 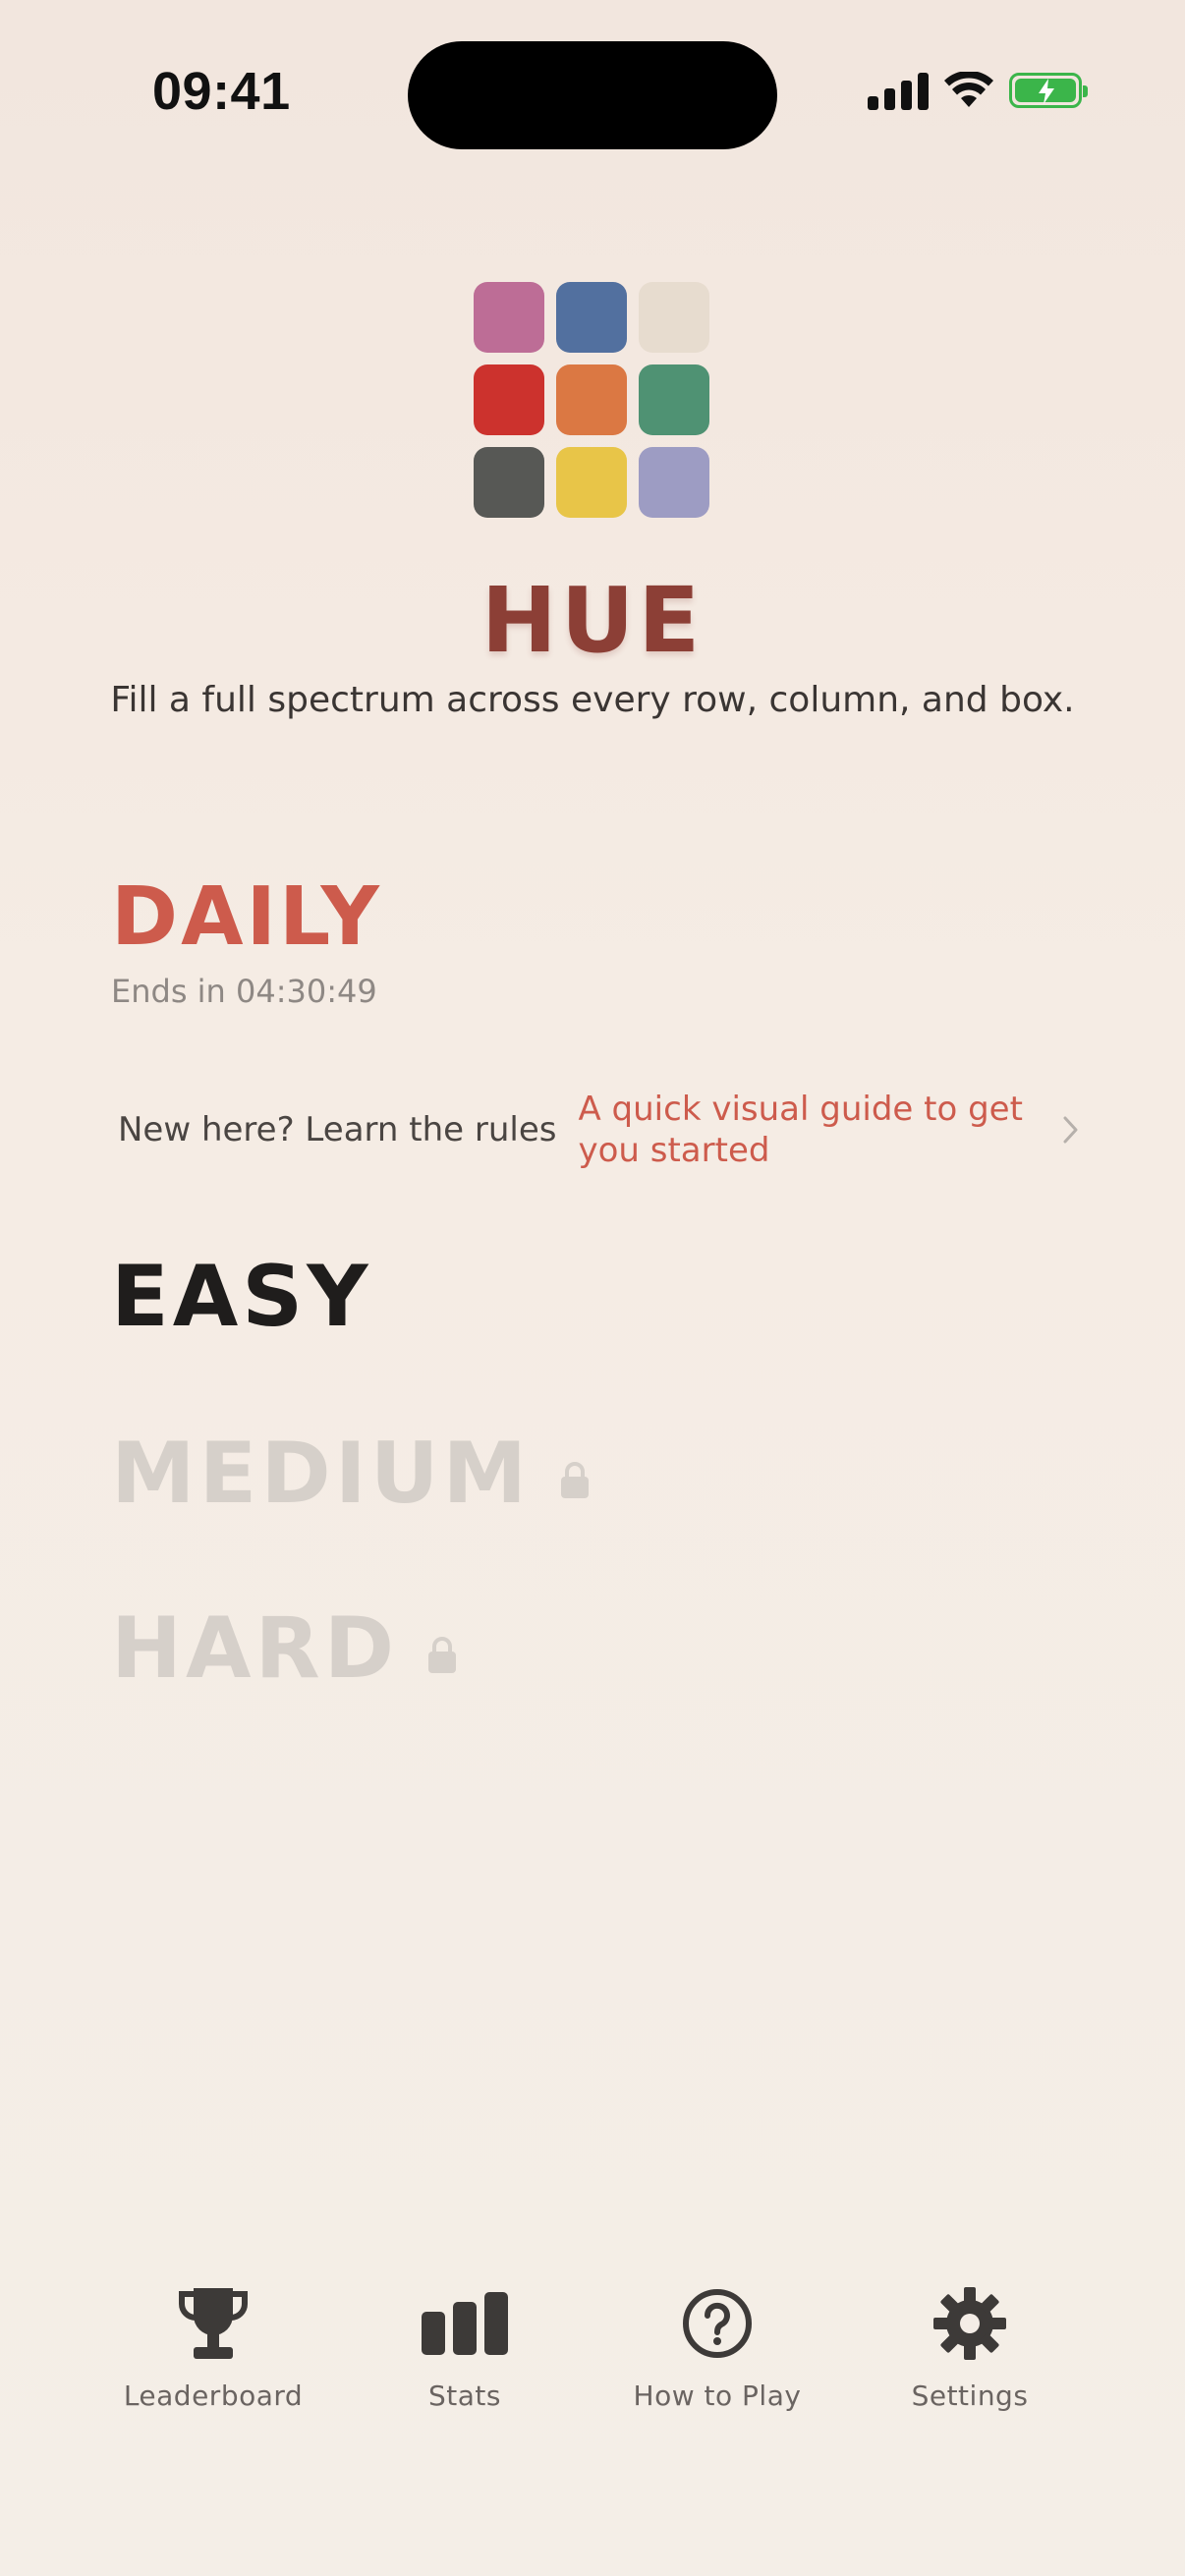 I want to click on bottom-nav: Leaderboard Stats How to Play Settings, so click(x=592, y=2357).